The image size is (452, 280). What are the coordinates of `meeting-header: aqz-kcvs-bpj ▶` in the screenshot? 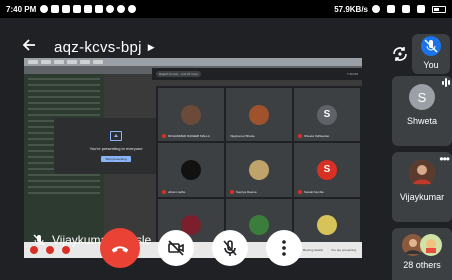 It's located at (100, 47).